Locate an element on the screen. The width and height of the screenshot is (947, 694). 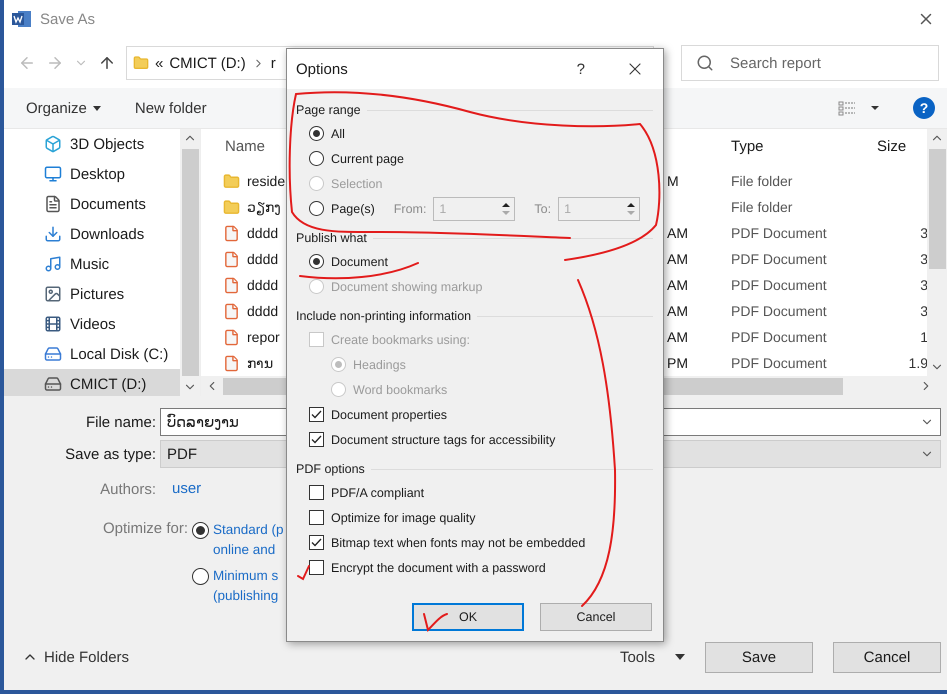
option-label: Bitmap text when fonts may not be embedded is located at coordinates (458, 543).